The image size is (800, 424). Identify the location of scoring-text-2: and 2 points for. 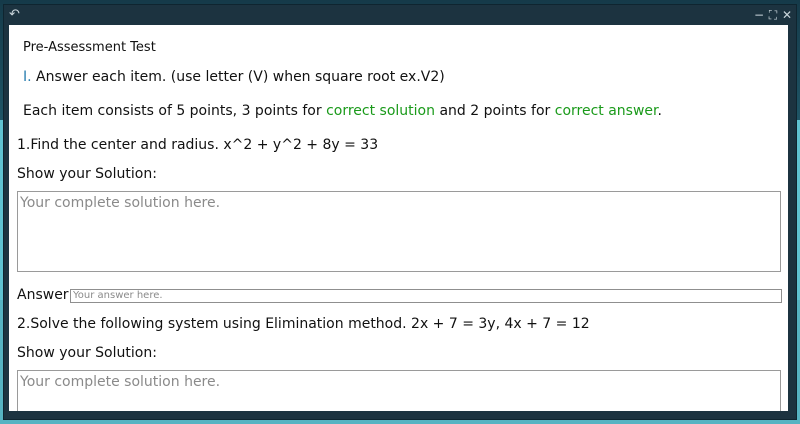
(495, 111).